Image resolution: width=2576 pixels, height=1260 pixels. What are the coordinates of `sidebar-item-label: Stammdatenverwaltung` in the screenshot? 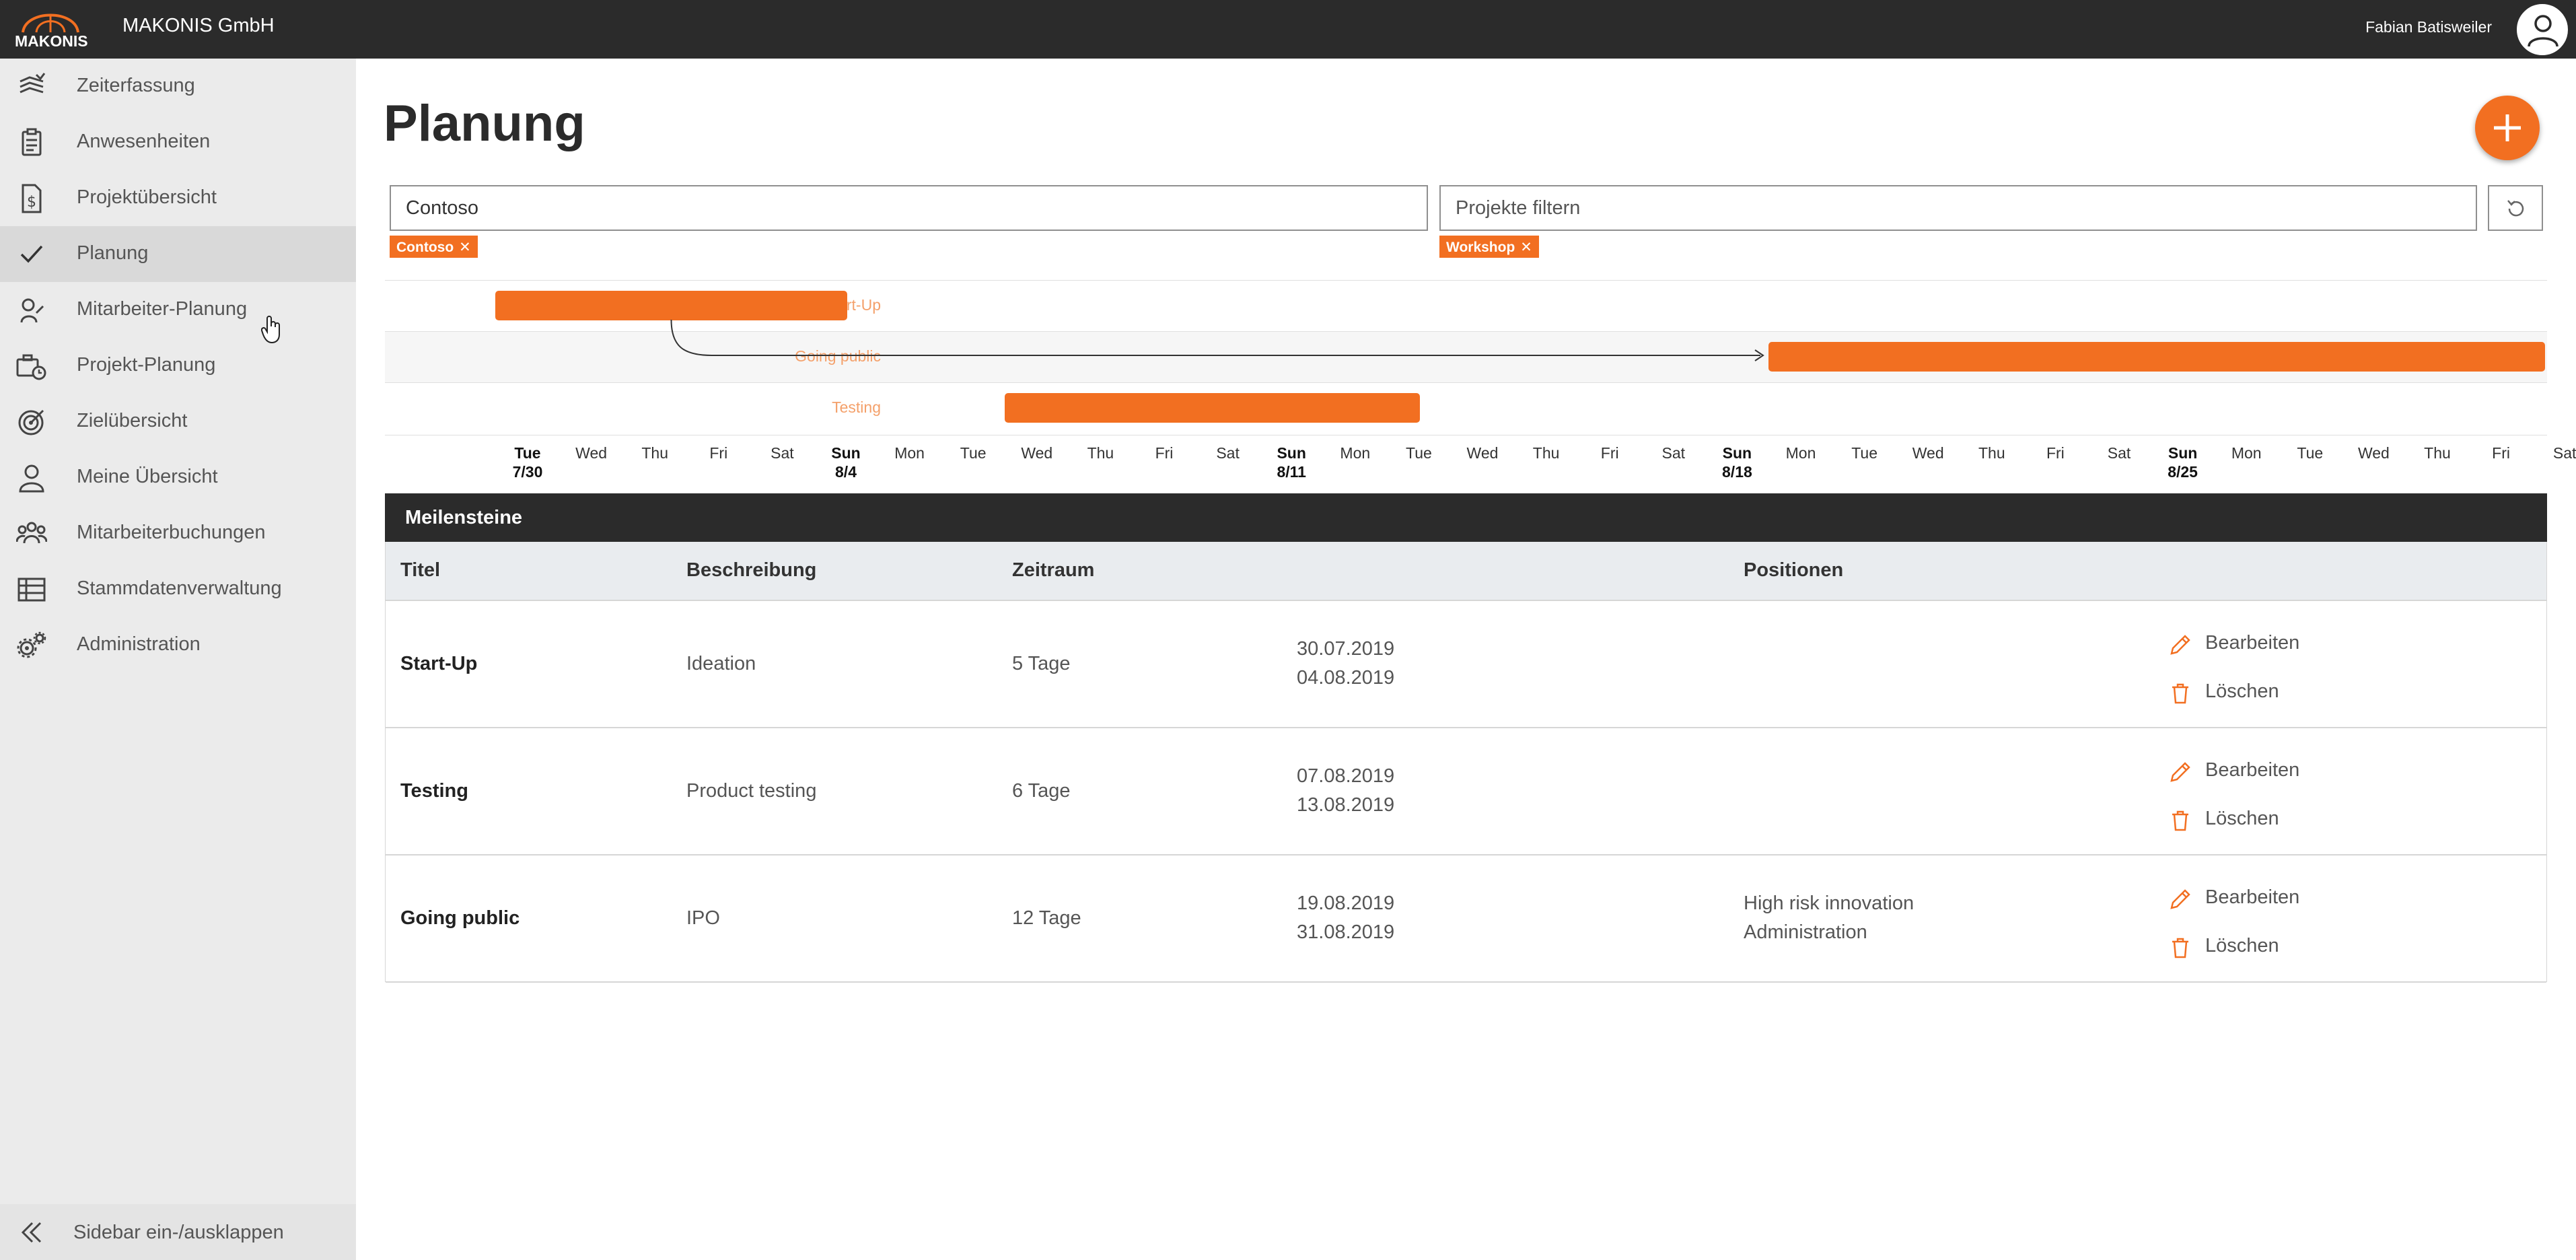 It's located at (180, 588).